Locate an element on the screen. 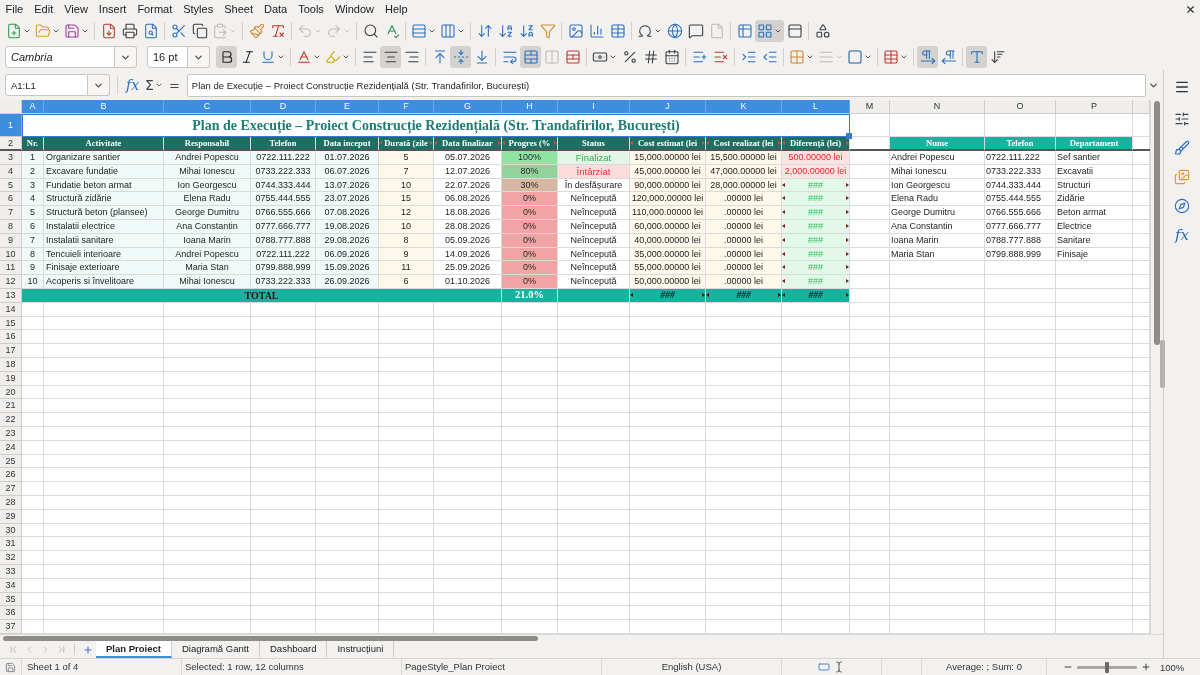  cell-value: Data finalizar is located at coordinates (467, 143).